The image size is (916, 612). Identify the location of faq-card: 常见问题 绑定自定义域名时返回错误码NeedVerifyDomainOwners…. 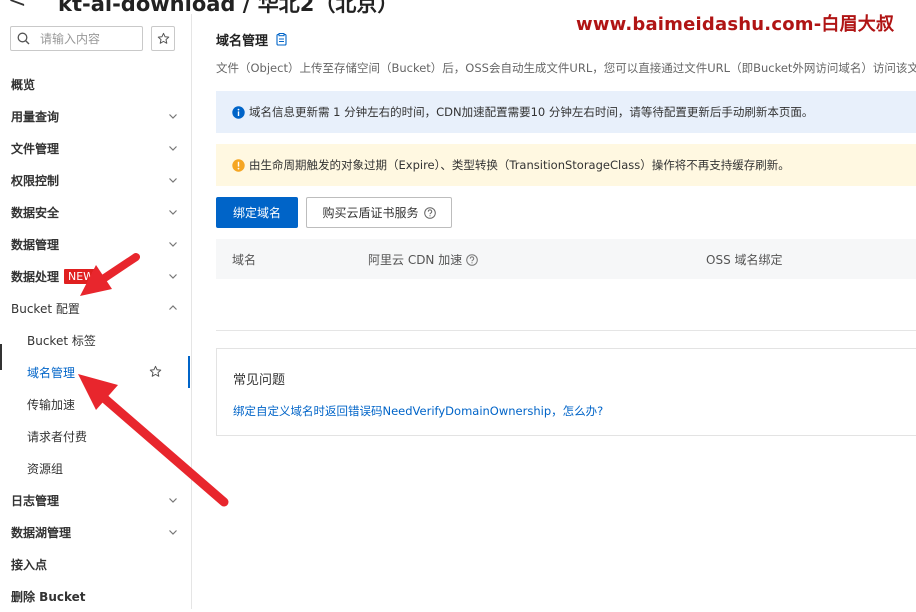
(566, 392).